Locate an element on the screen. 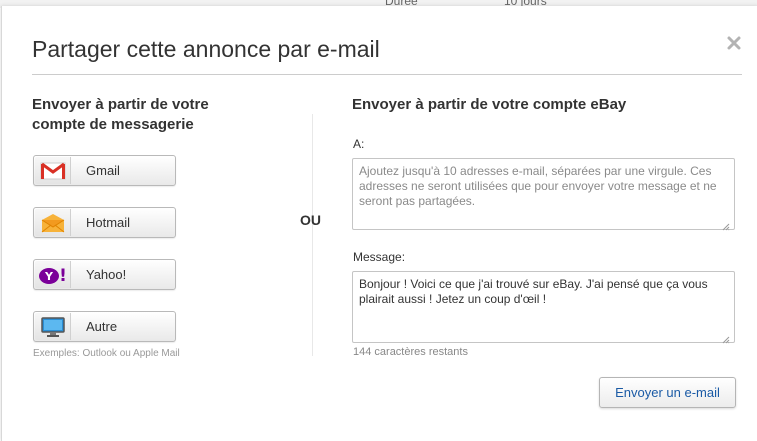  close-icon is located at coordinates (734, 43).